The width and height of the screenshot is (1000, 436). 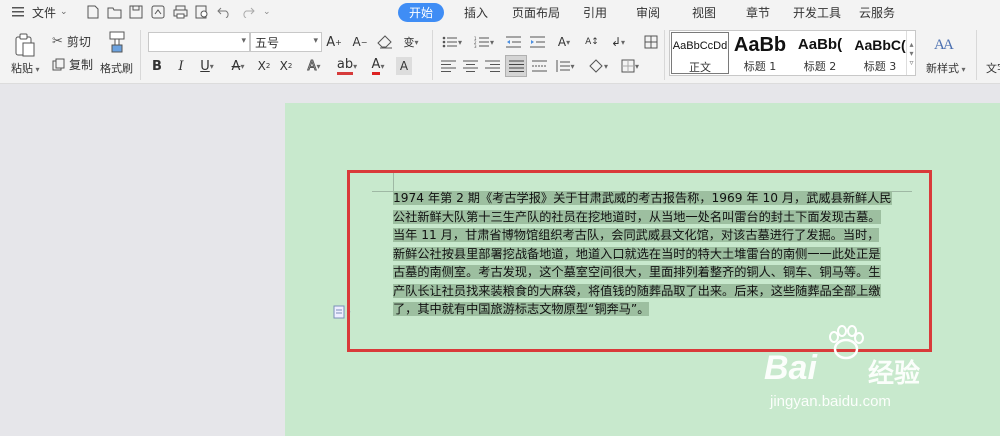 What do you see at coordinates (648, 12) in the screenshot?
I see `tab-review: 审阅` at bounding box center [648, 12].